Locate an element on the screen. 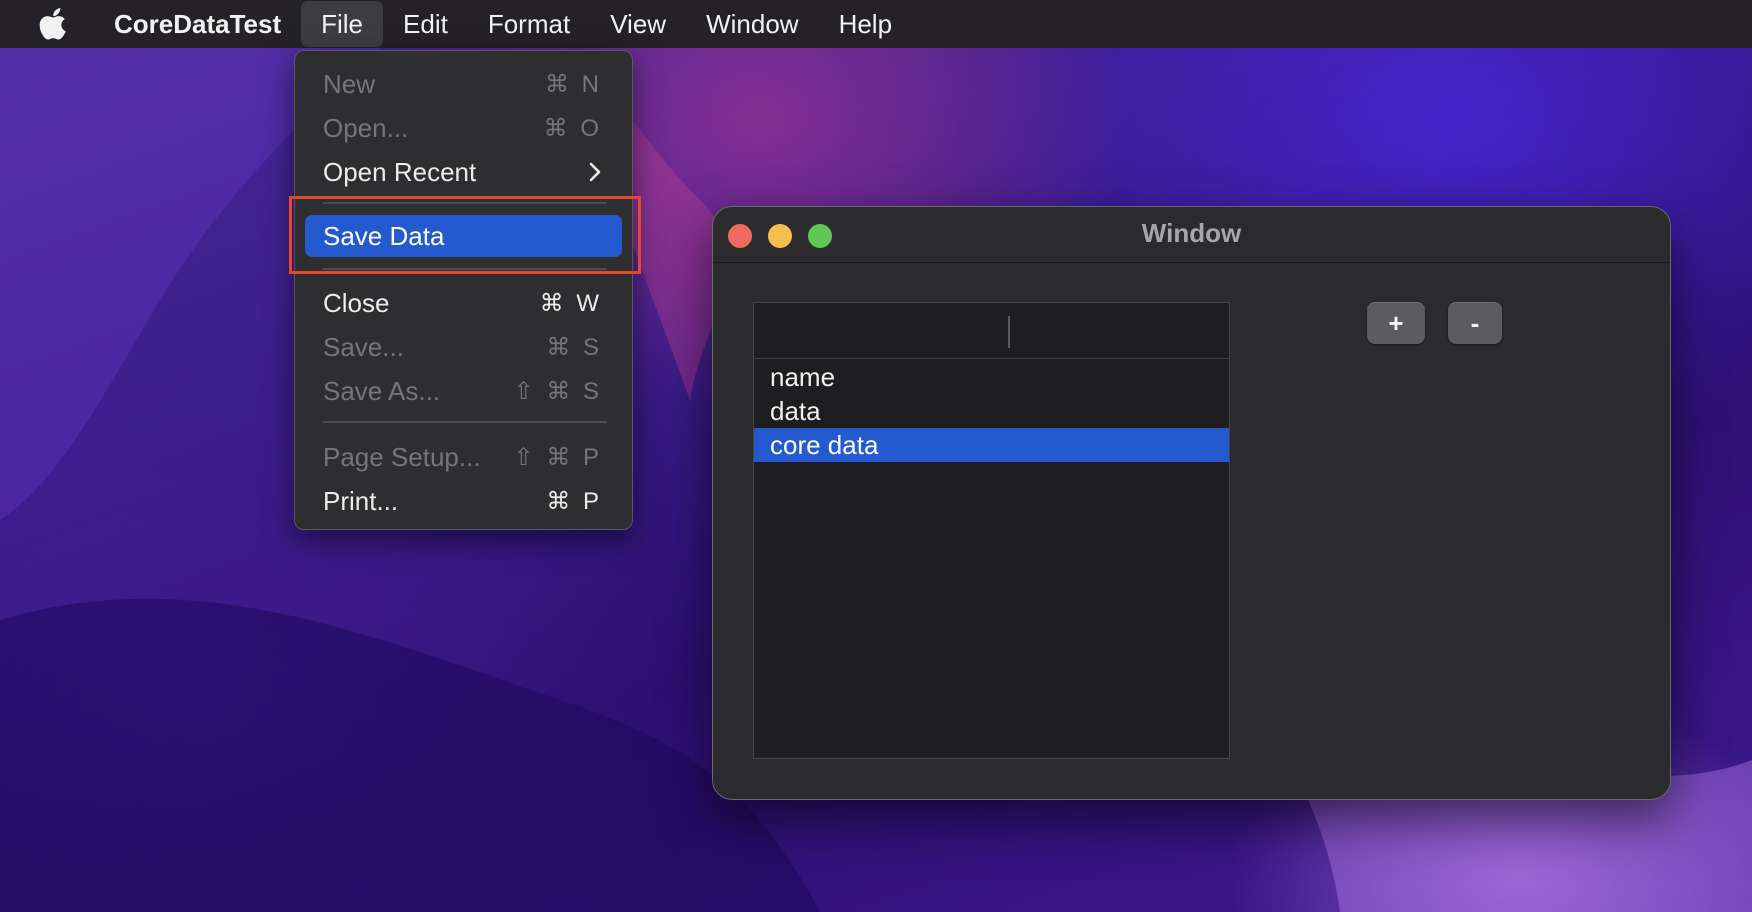 This screenshot has height=912, width=1752. table-row-selected: core data is located at coordinates (991, 445).